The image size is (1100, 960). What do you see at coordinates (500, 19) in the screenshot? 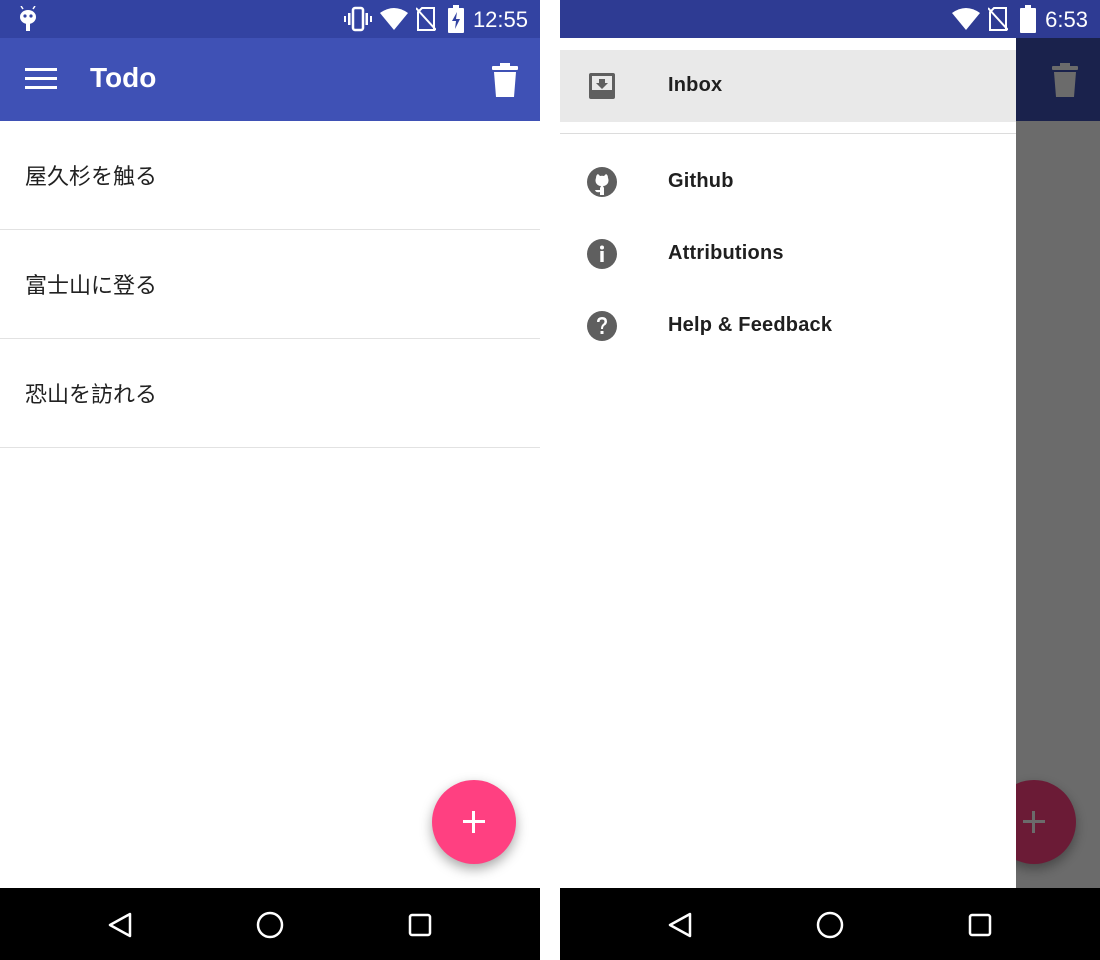
I see `clock: 12:55` at bounding box center [500, 19].